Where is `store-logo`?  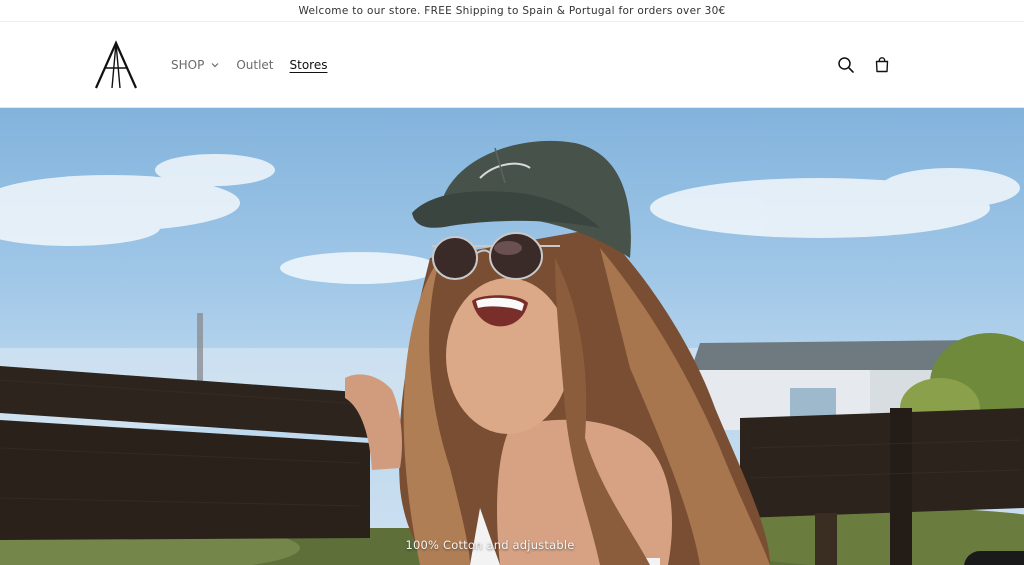
store-logo is located at coordinates (116, 66).